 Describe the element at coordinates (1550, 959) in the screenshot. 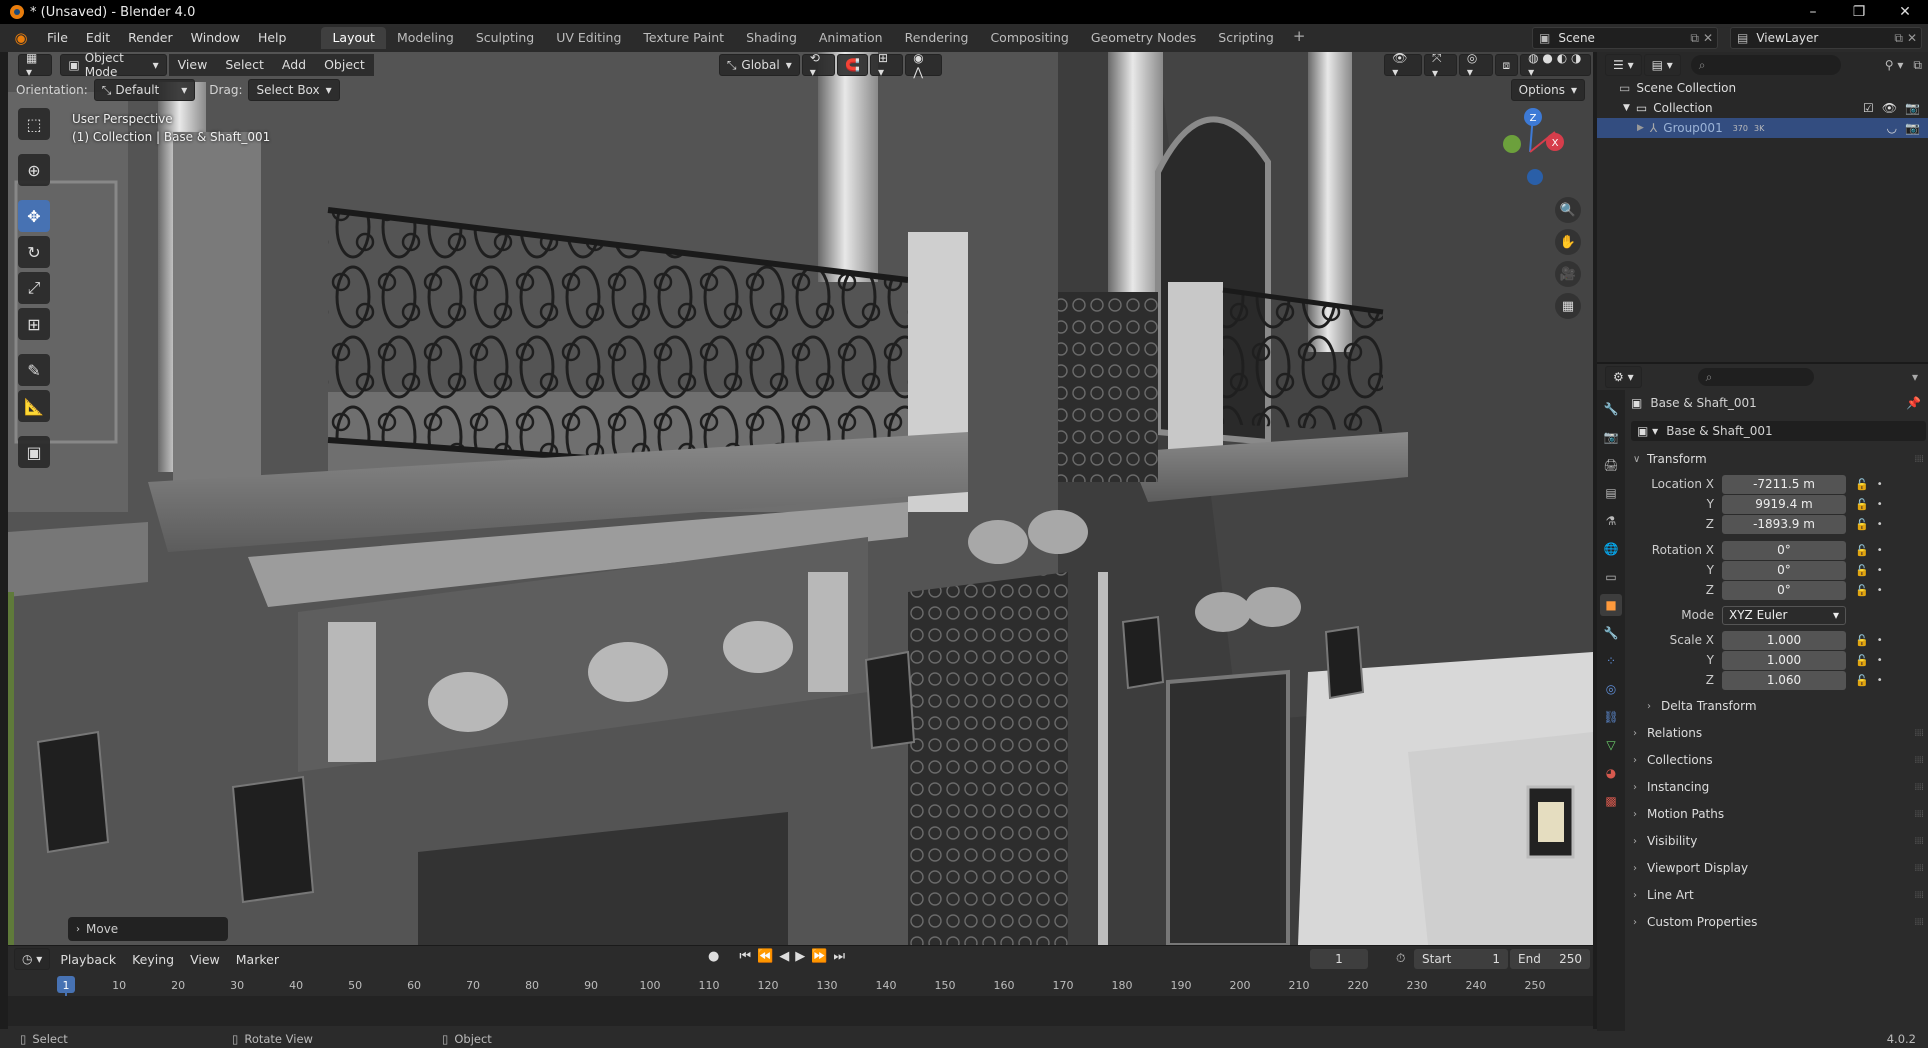

I see `end-frame-field: End 250` at that location.